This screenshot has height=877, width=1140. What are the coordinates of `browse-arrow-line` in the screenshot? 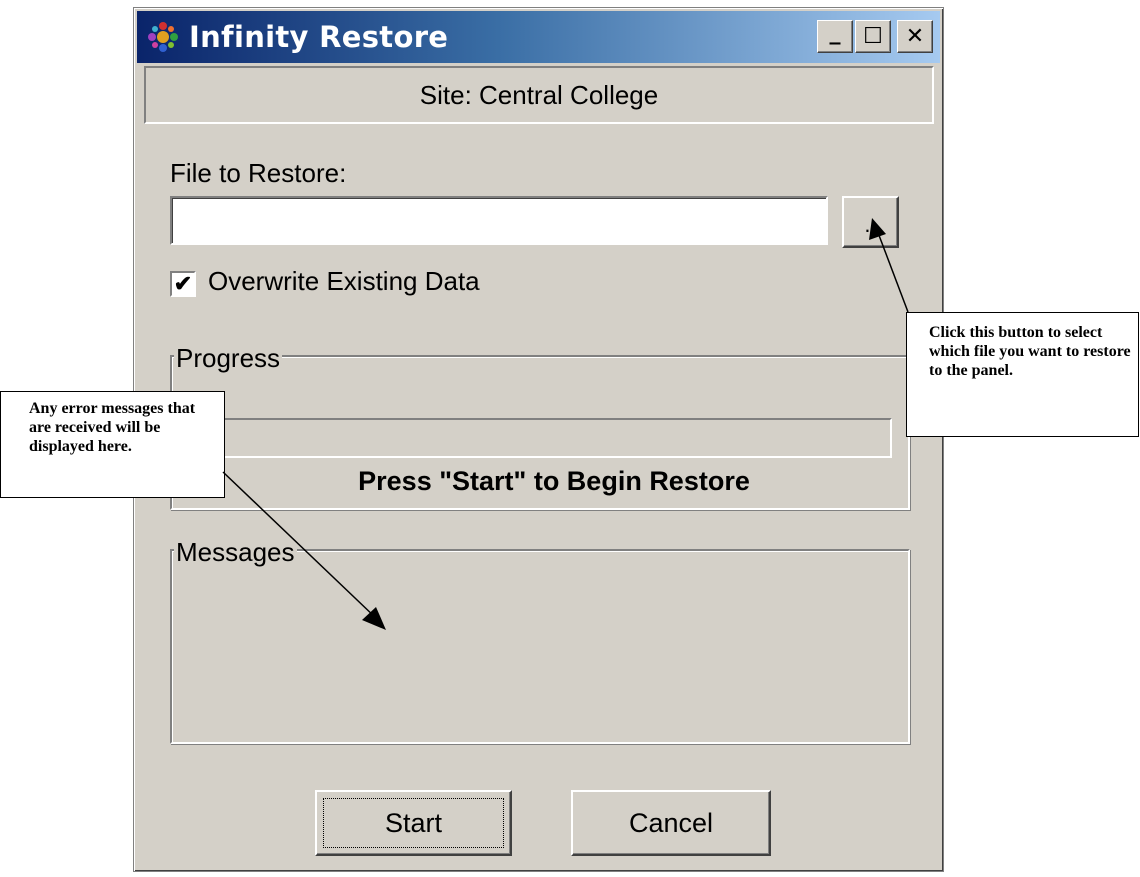 It's located at (892, 271).